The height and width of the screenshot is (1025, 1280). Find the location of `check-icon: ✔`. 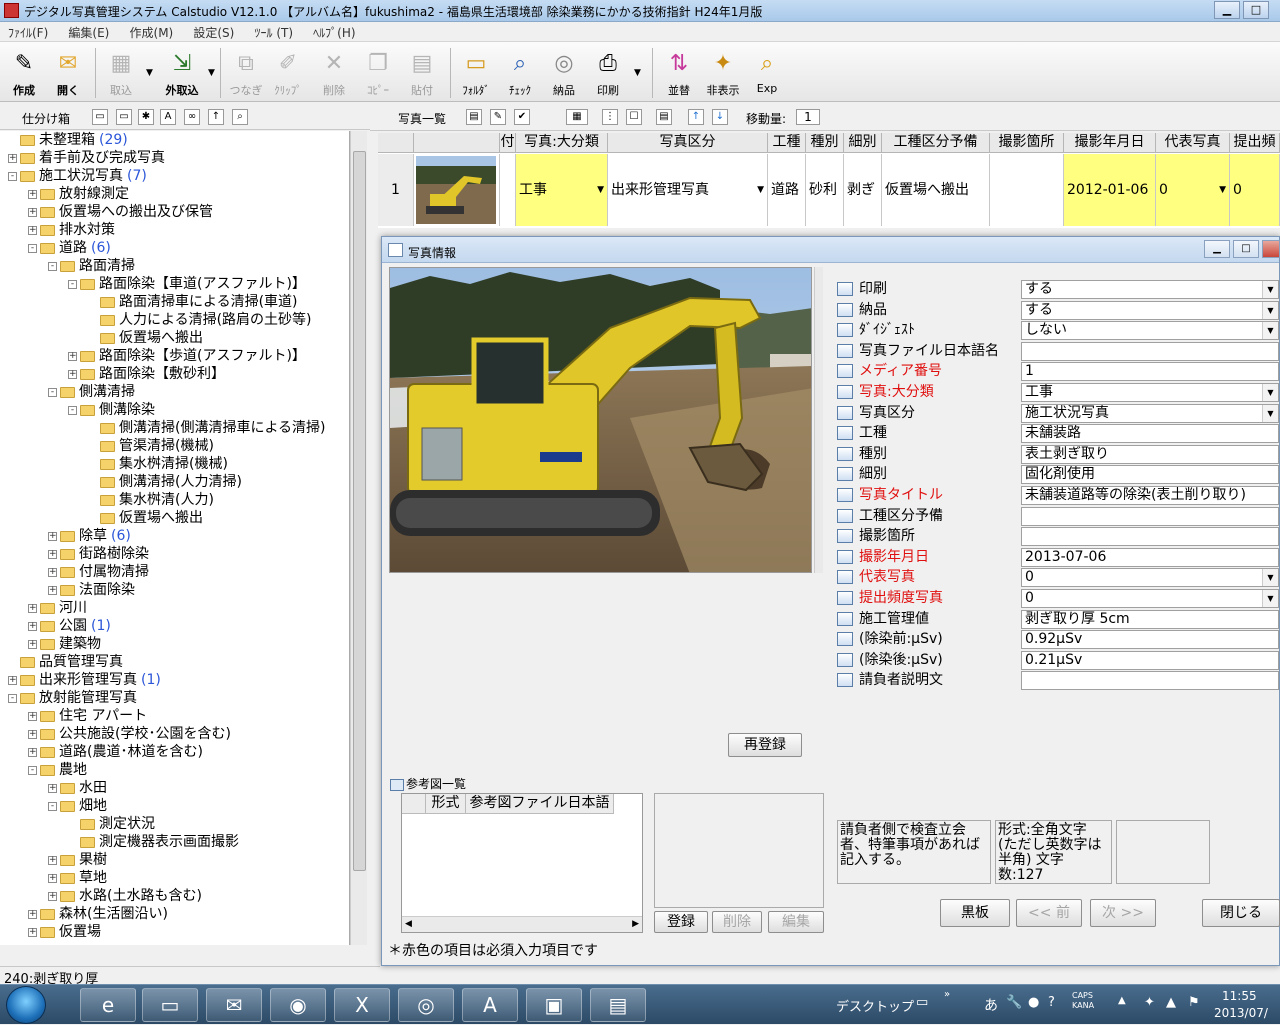

check-icon: ✔ is located at coordinates (522, 117).